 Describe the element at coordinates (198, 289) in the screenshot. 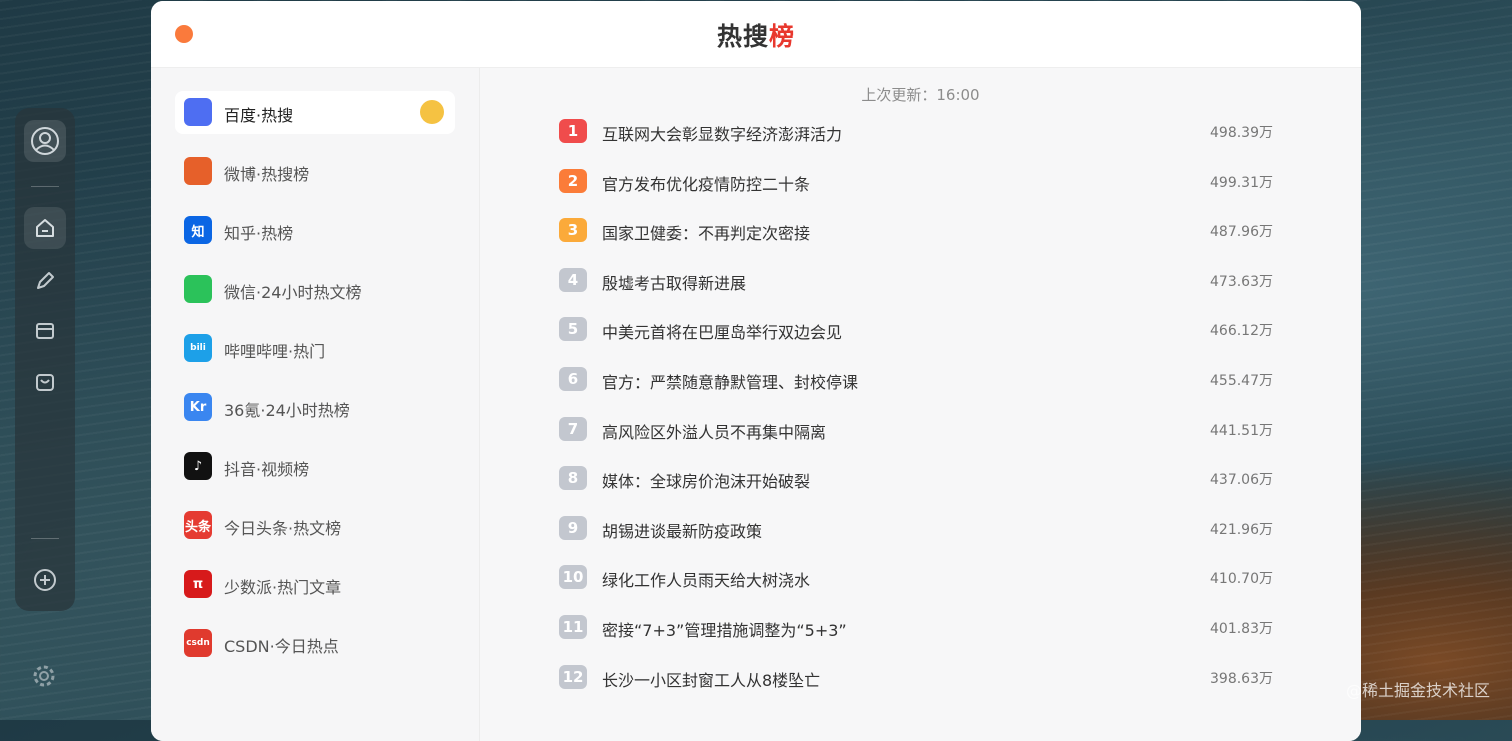

I see `wechat-icon` at that location.